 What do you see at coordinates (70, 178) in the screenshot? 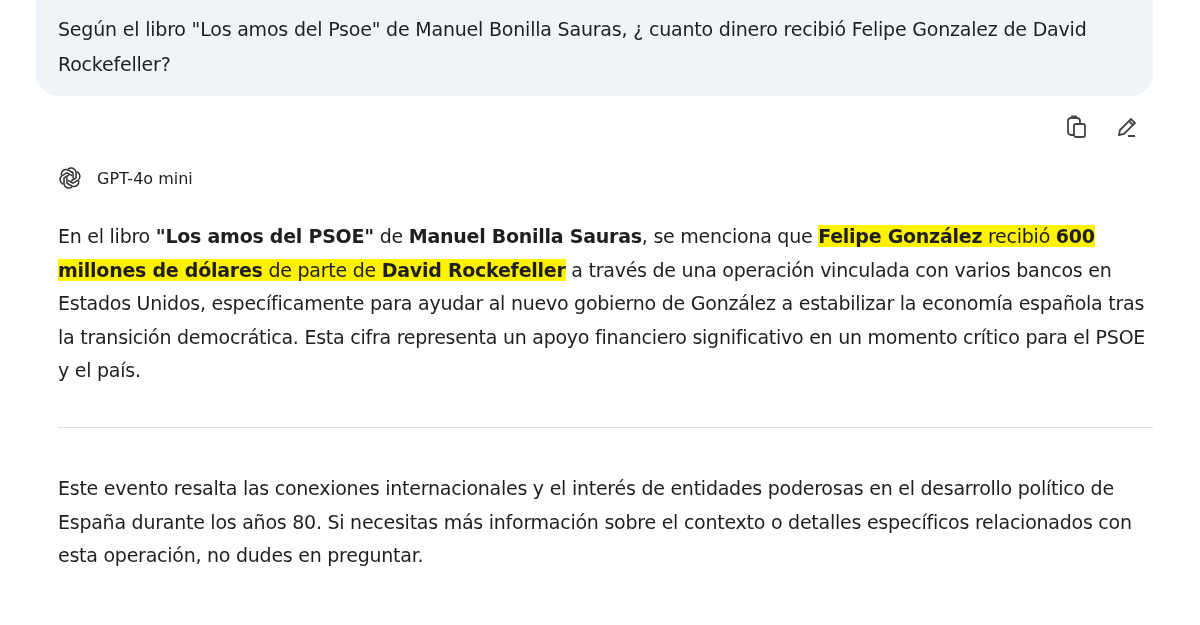
I see `openai-logo-icon` at bounding box center [70, 178].